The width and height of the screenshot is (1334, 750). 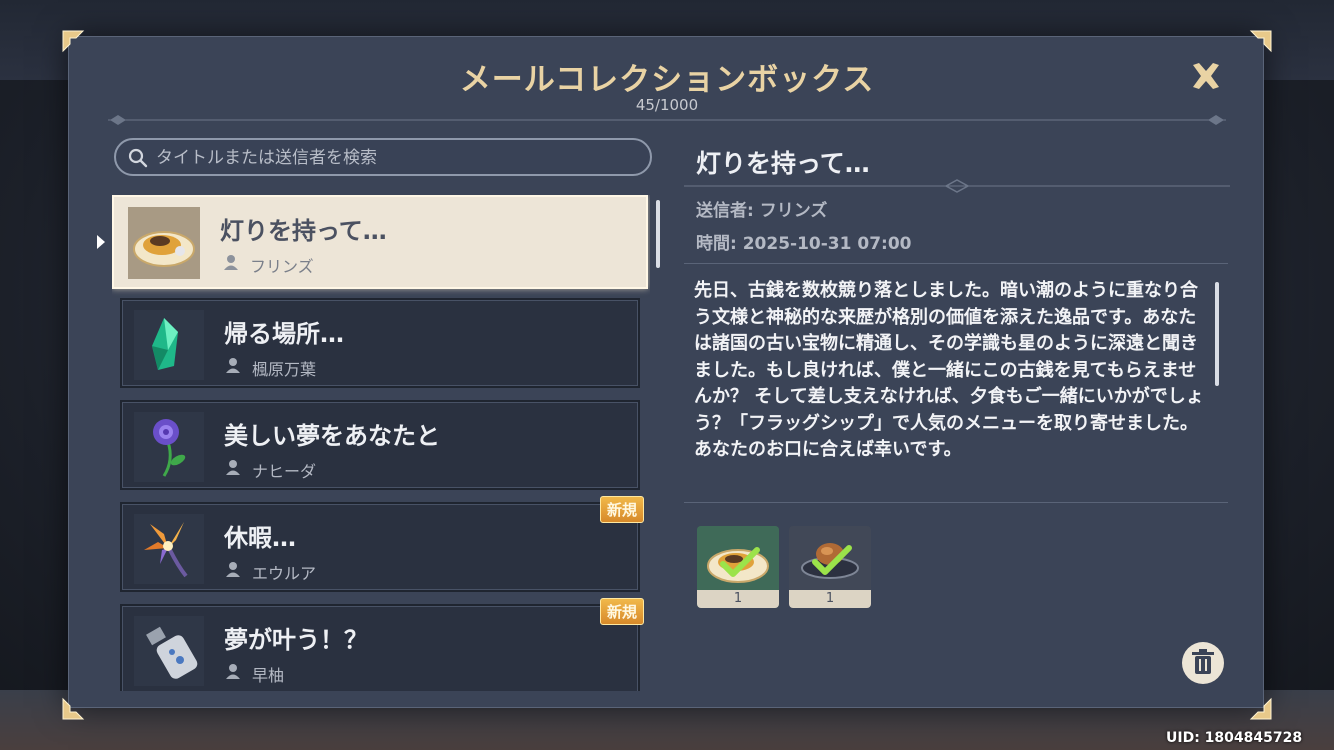 I want to click on search-input, so click(x=396, y=158).